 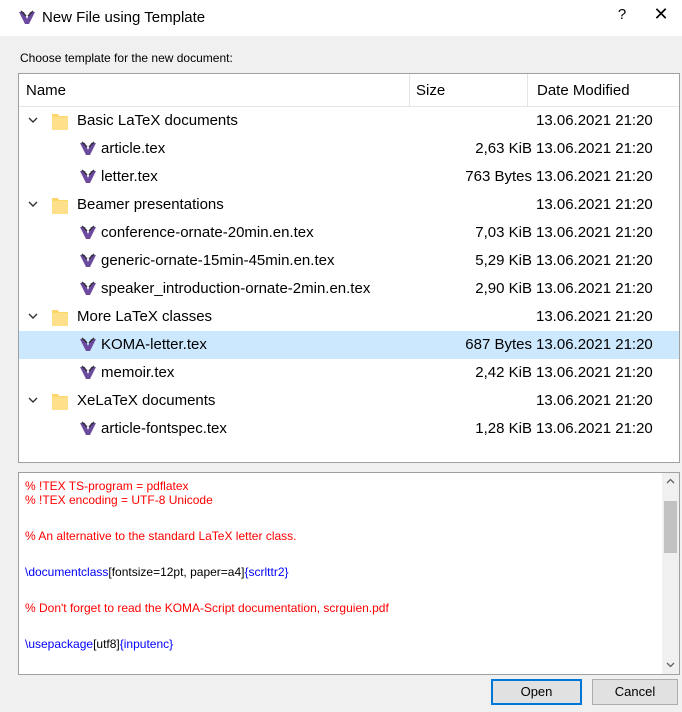 What do you see at coordinates (133, 148) in the screenshot?
I see `file-name: article.tex` at bounding box center [133, 148].